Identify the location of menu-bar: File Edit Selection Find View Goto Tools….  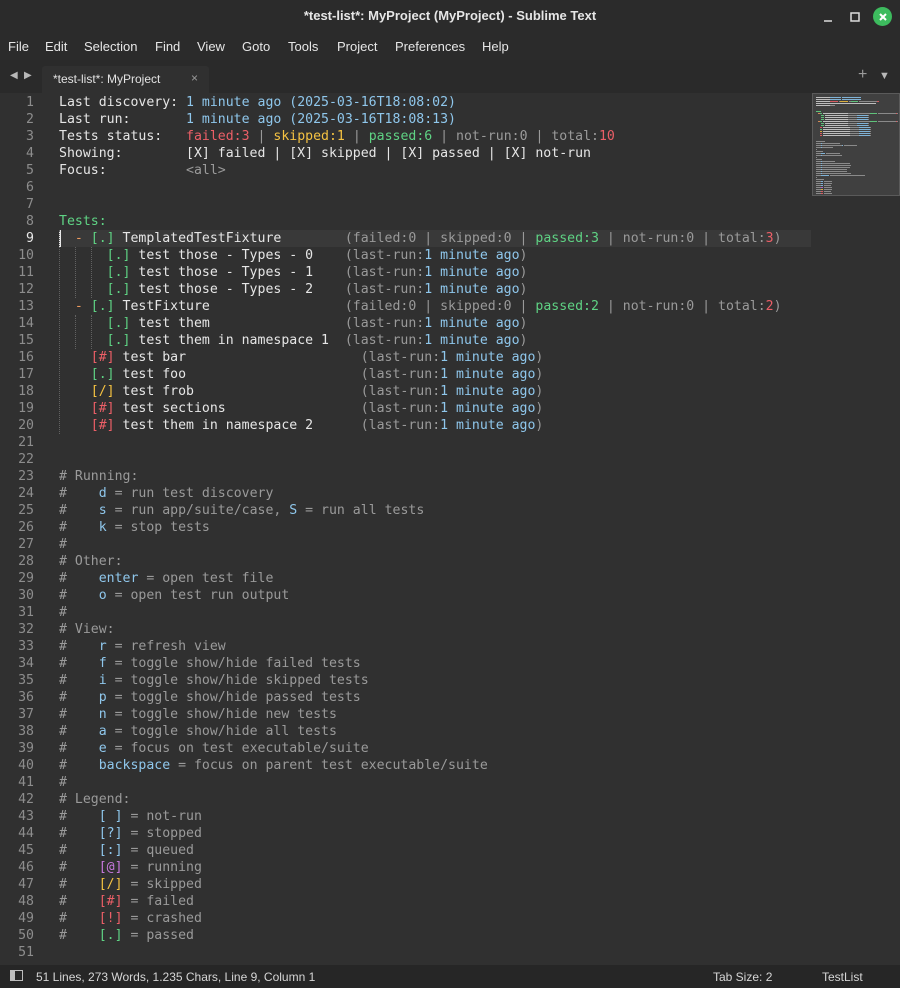
(450, 46).